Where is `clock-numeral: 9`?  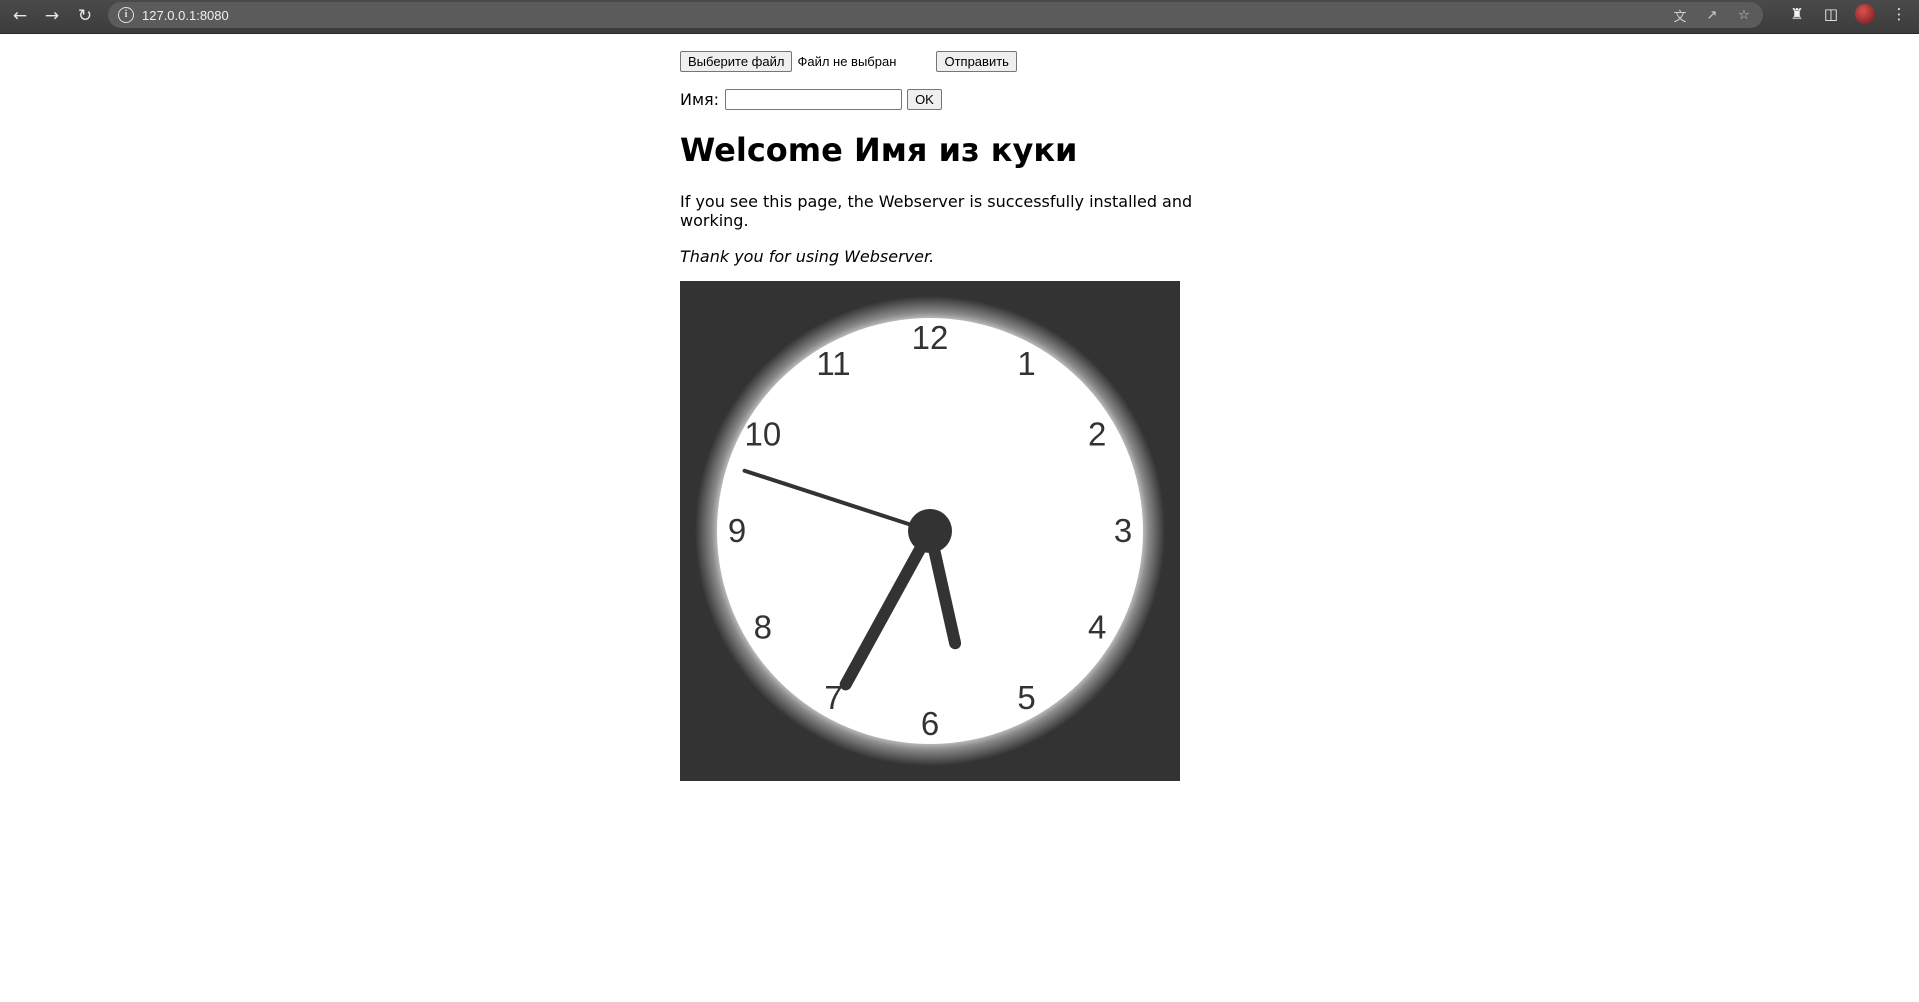
clock-numeral: 9 is located at coordinates (737, 530).